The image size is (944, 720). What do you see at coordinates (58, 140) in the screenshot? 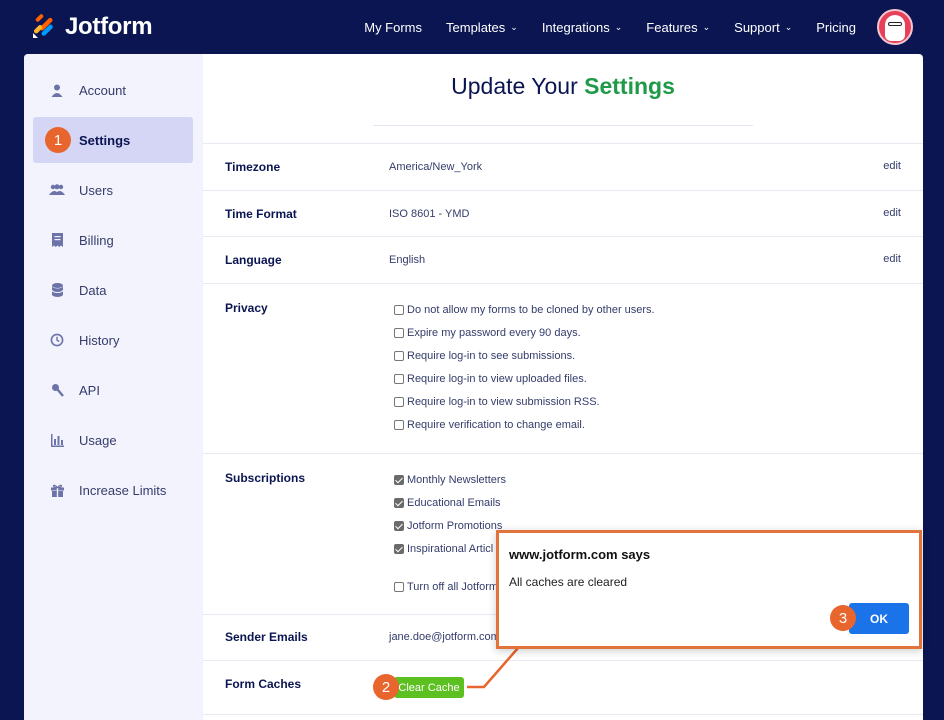
I see `step-badge-1: 1` at bounding box center [58, 140].